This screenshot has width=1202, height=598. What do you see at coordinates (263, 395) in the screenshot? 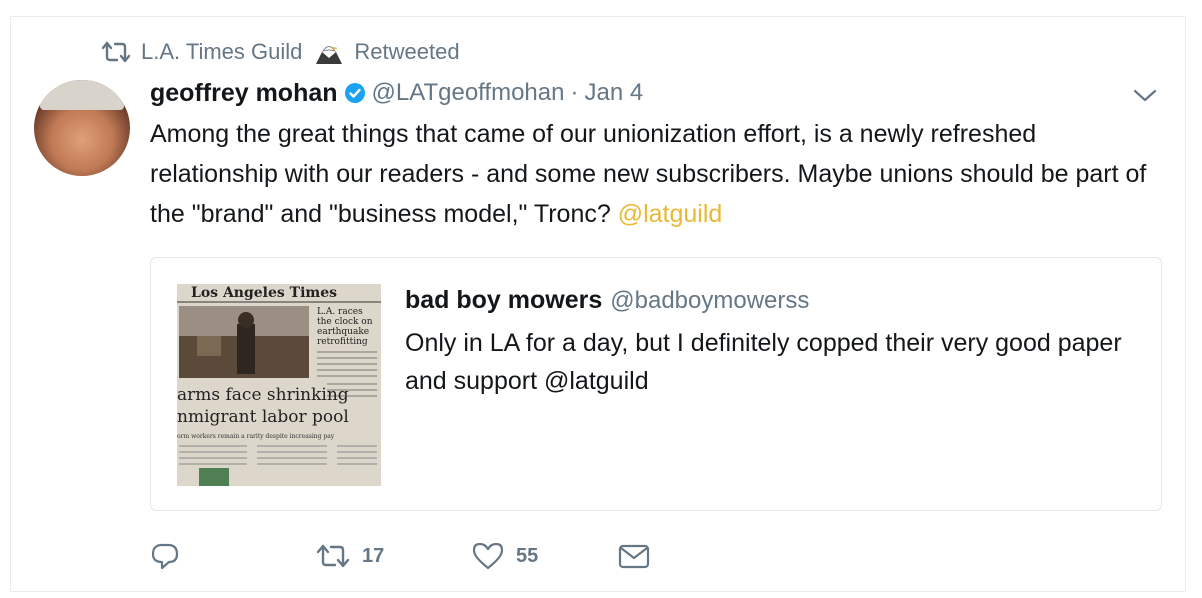
I see `headline-1: arms face shrinking` at bounding box center [263, 395].